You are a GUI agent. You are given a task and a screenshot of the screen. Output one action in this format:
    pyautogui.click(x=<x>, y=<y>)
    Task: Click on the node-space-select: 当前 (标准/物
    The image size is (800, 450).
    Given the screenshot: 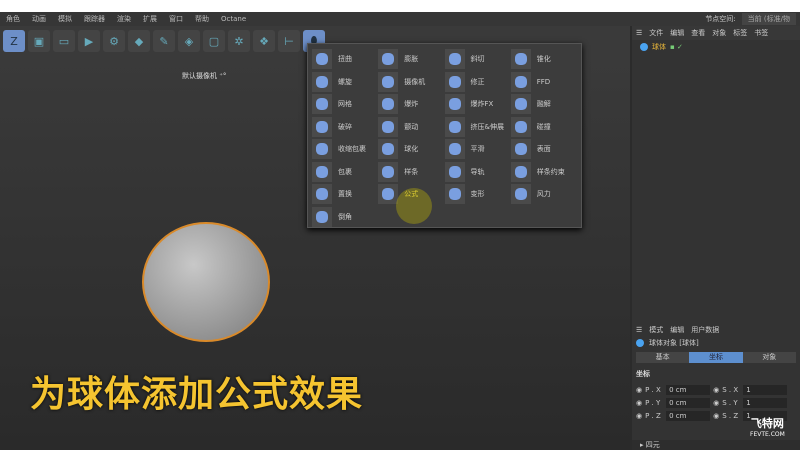 What is the action you would take?
    pyautogui.click(x=768, y=19)
    